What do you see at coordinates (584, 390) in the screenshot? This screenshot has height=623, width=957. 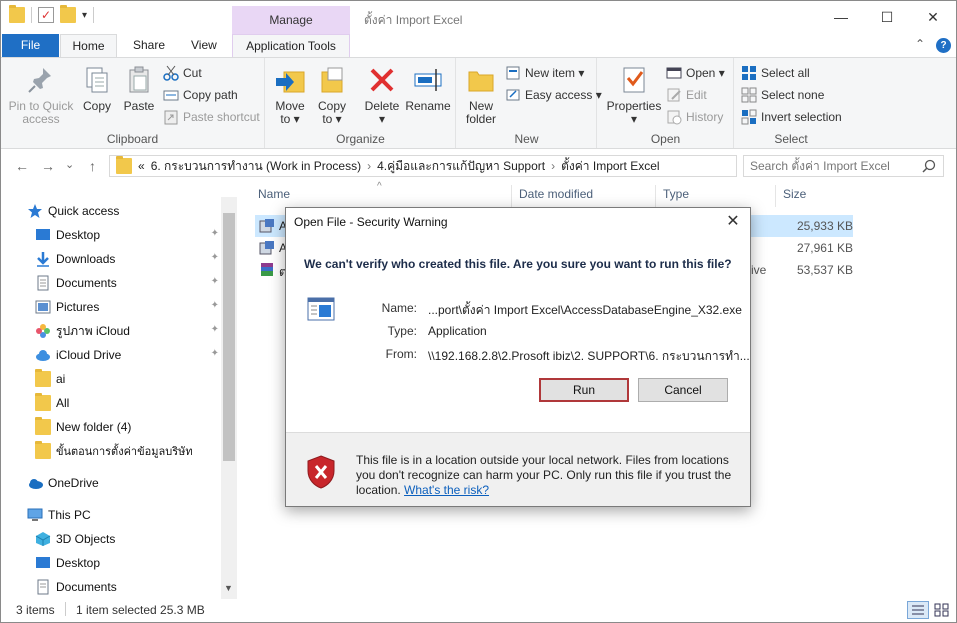 I see `run-button: Run` at bounding box center [584, 390].